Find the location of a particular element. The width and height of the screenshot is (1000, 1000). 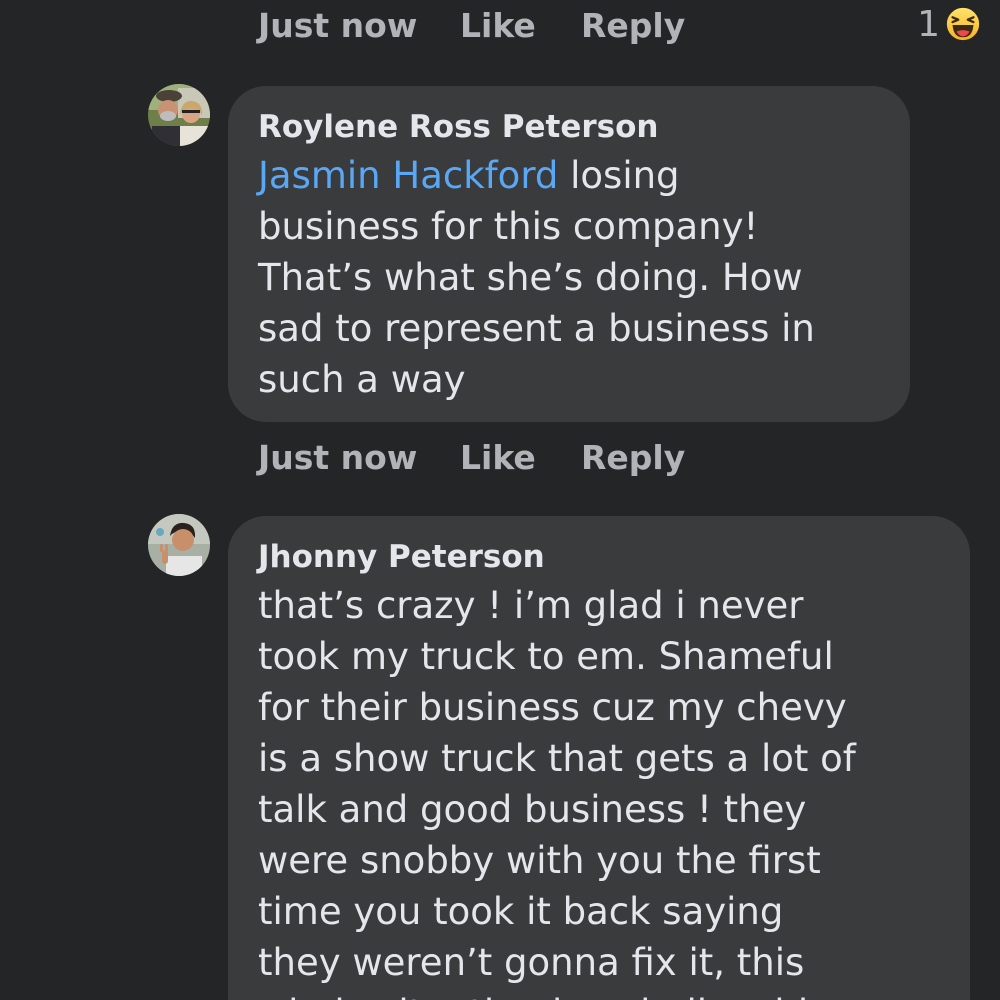

reaction-summary: 1 is located at coordinates (949, 24).